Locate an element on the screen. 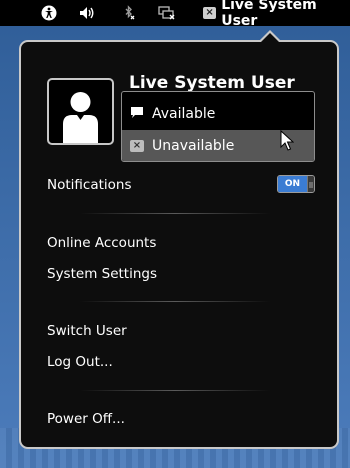 This screenshot has width=350, height=468. avatar is located at coordinates (80, 111).